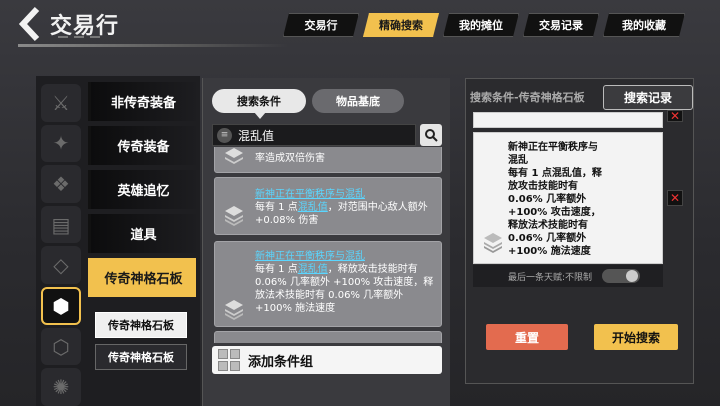 The height and width of the screenshot is (406, 720). What do you see at coordinates (142, 233) in the screenshot?
I see `category-items: 道具` at bounding box center [142, 233].